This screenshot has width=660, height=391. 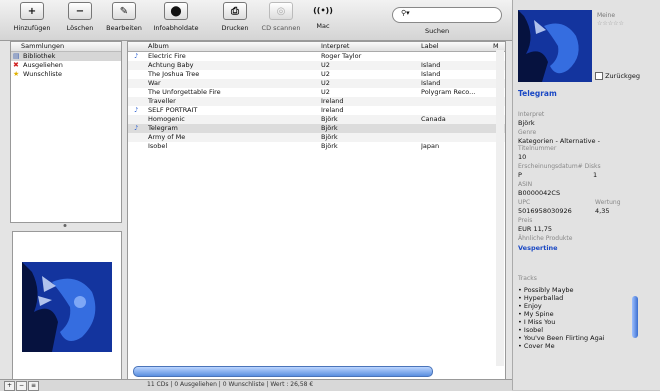 What do you see at coordinates (66, 56) in the screenshot?
I see `sidebar-item-library: ▤ Bibliothek` at bounding box center [66, 56].